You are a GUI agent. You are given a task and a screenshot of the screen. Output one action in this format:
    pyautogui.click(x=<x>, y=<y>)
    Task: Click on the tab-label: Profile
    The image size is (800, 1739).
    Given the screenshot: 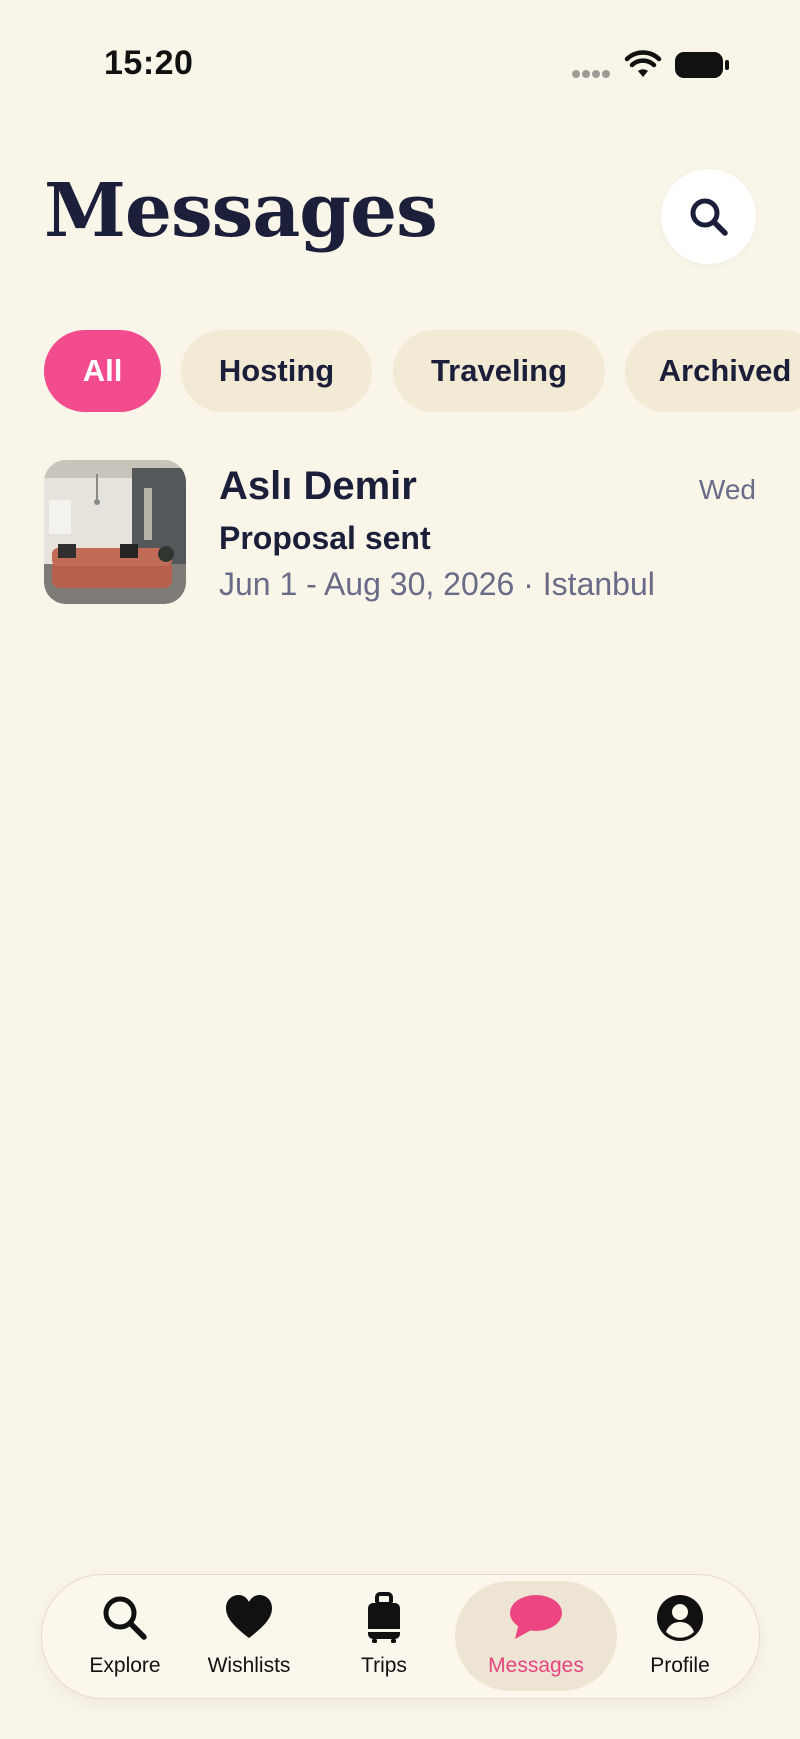 What is the action you would take?
    pyautogui.click(x=680, y=1665)
    